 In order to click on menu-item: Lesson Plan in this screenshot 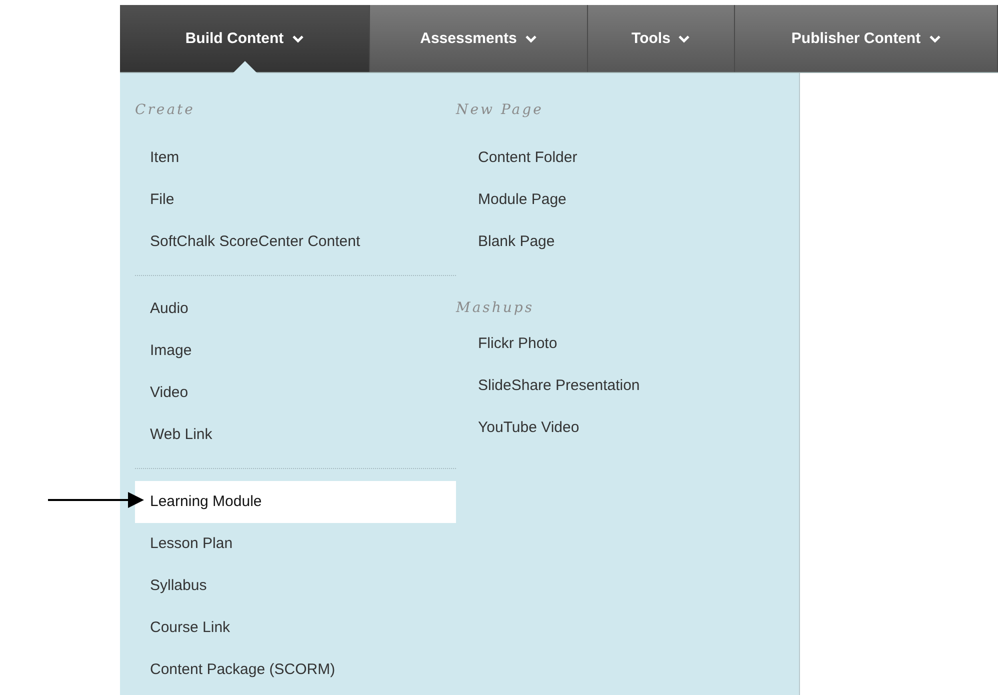, I will do `click(295, 544)`.